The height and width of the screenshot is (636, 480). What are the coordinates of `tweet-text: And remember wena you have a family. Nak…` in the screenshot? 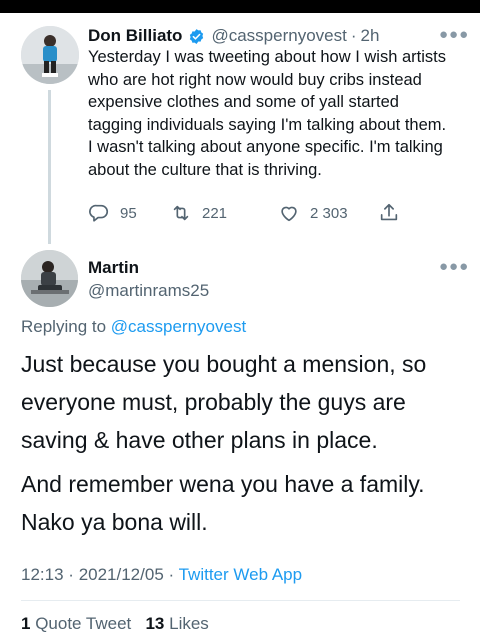 It's located at (223, 503).